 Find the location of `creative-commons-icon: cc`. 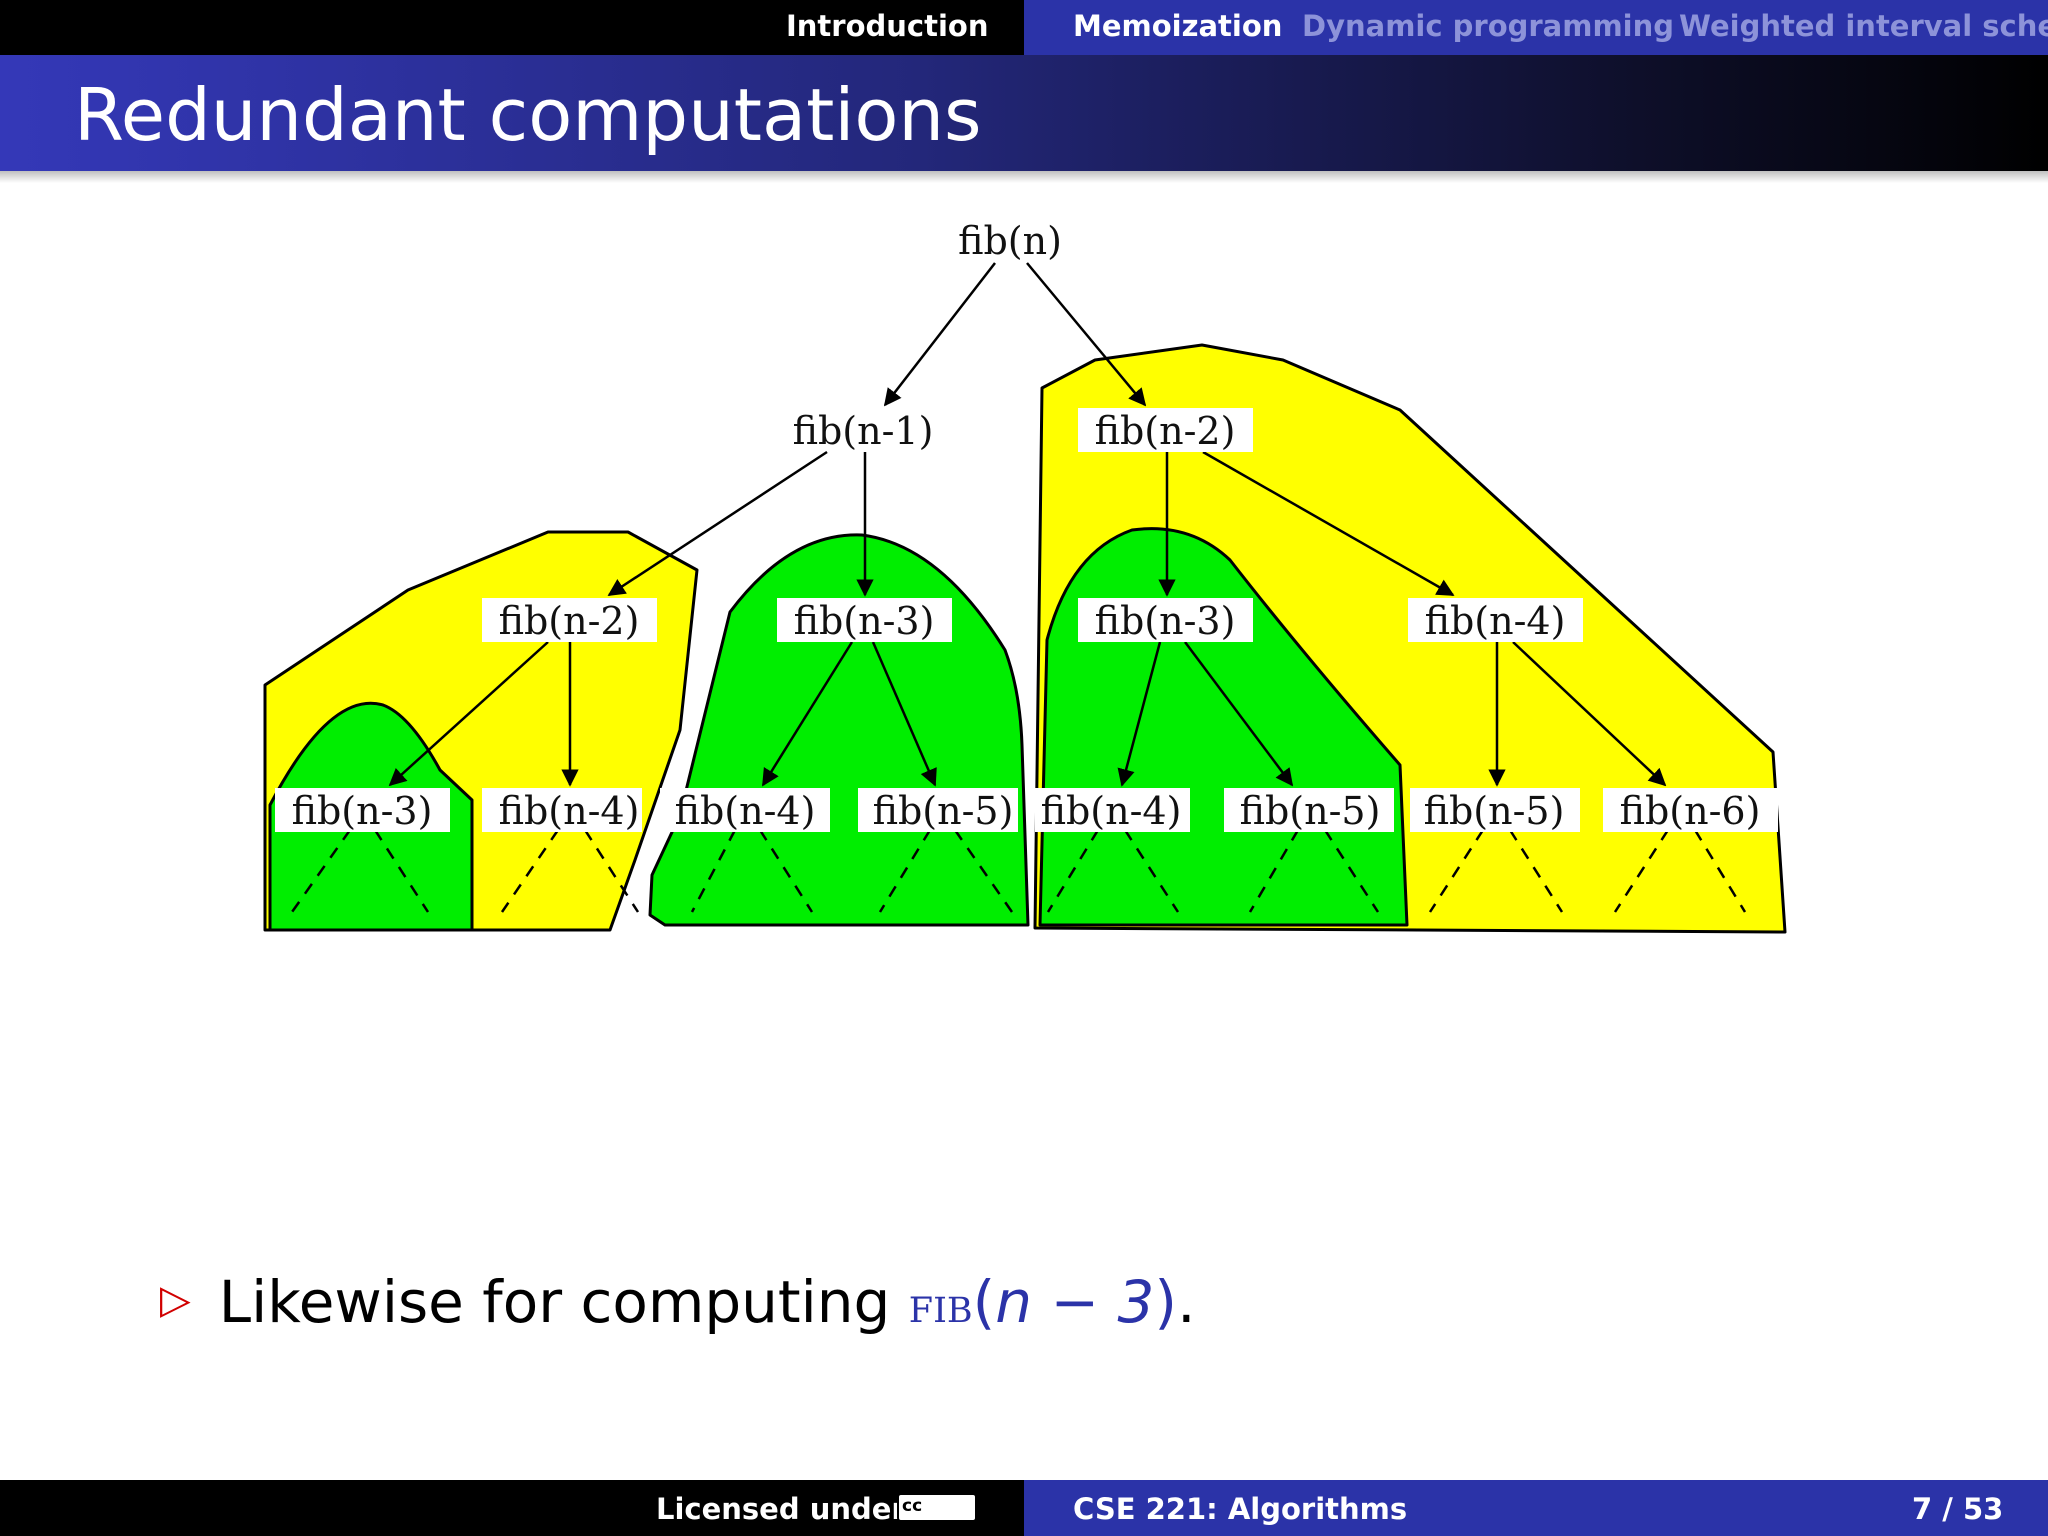

creative-commons-icon: cc is located at coordinates (937, 1507).